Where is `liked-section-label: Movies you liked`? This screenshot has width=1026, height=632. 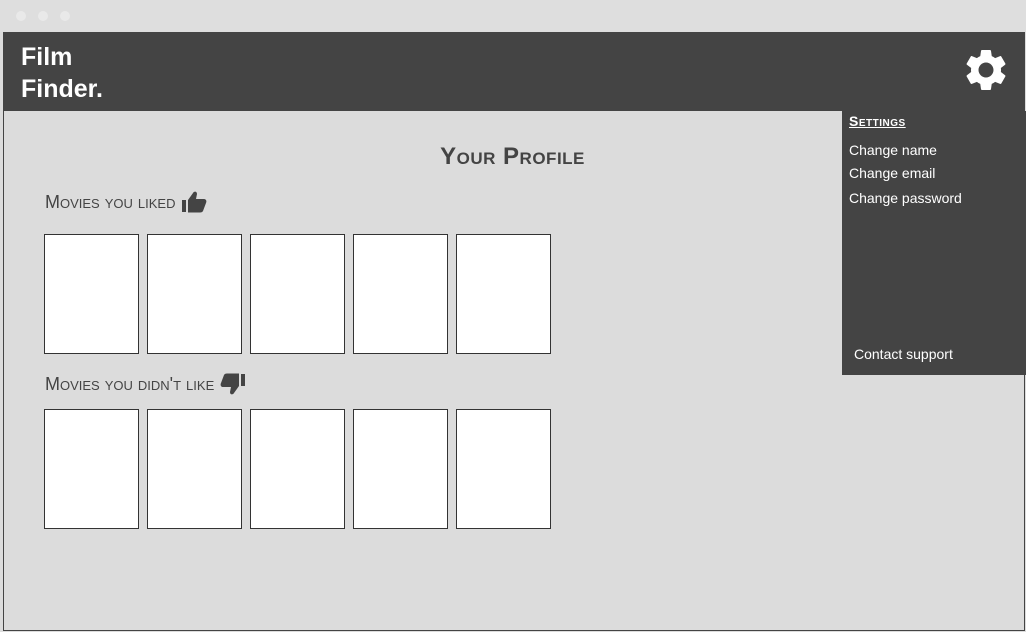
liked-section-label: Movies you liked is located at coordinates (126, 202).